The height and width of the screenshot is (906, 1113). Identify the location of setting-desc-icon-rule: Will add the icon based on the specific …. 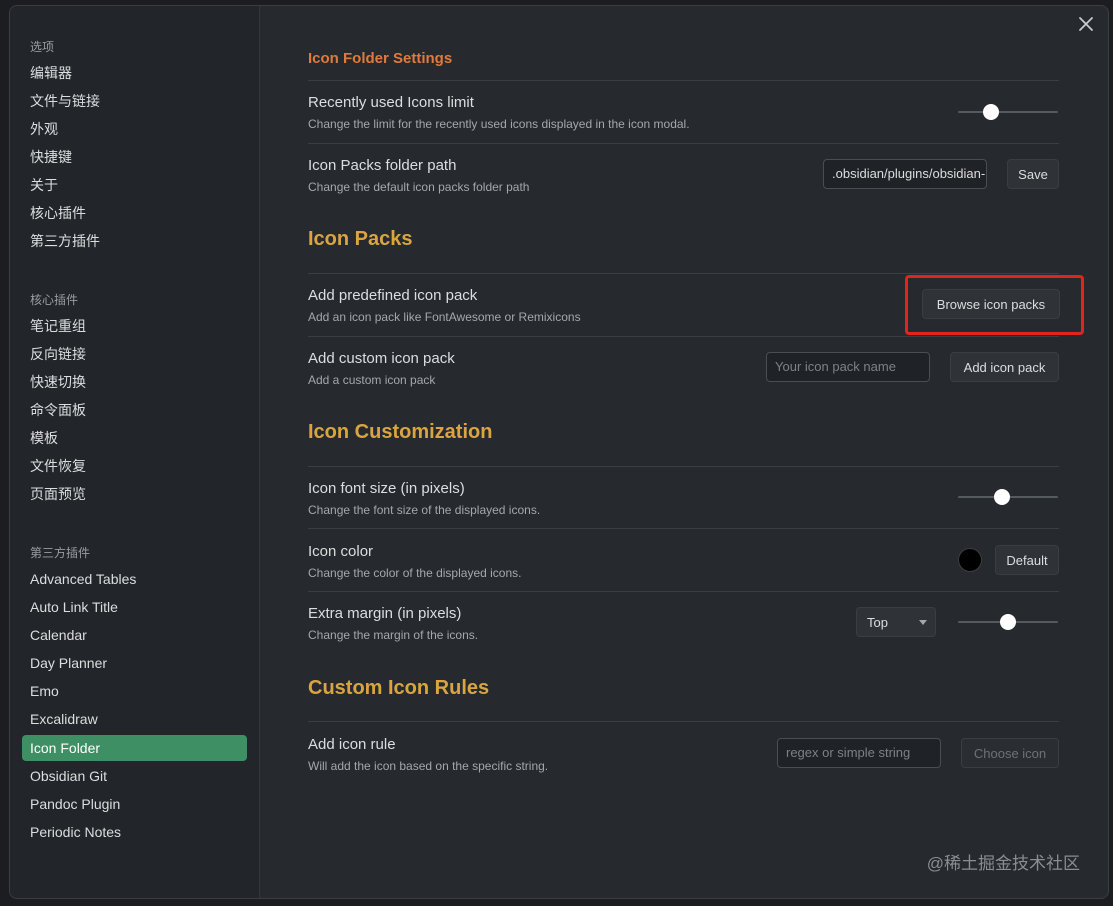
(428, 766).